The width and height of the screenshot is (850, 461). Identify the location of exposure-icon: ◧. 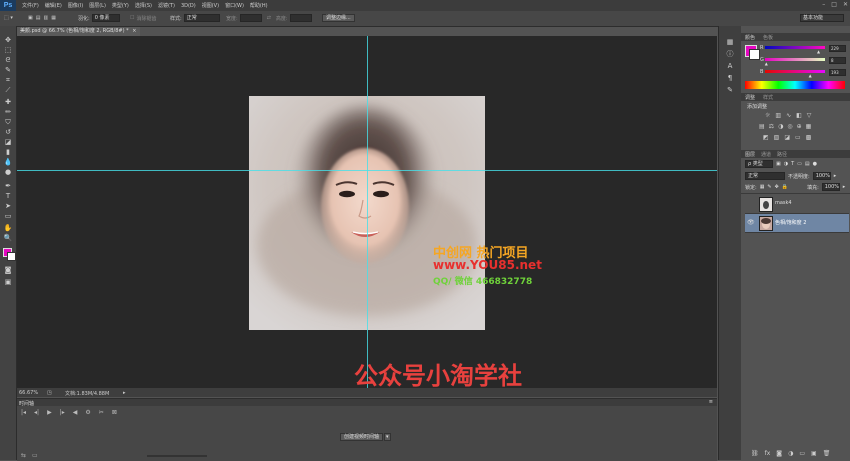
(799, 115).